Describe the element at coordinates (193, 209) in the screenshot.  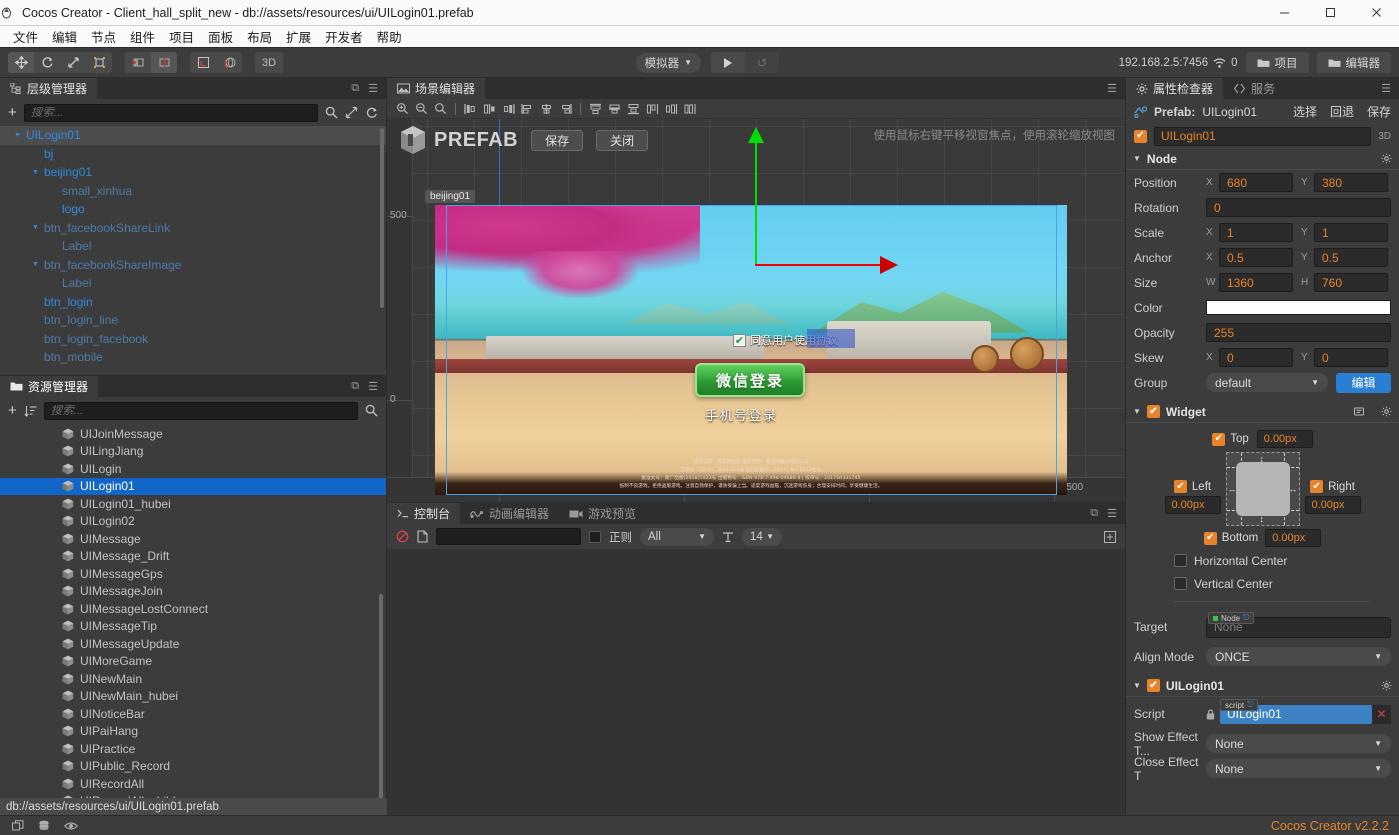
I see `hierarchy-node: ▼logo` at that location.